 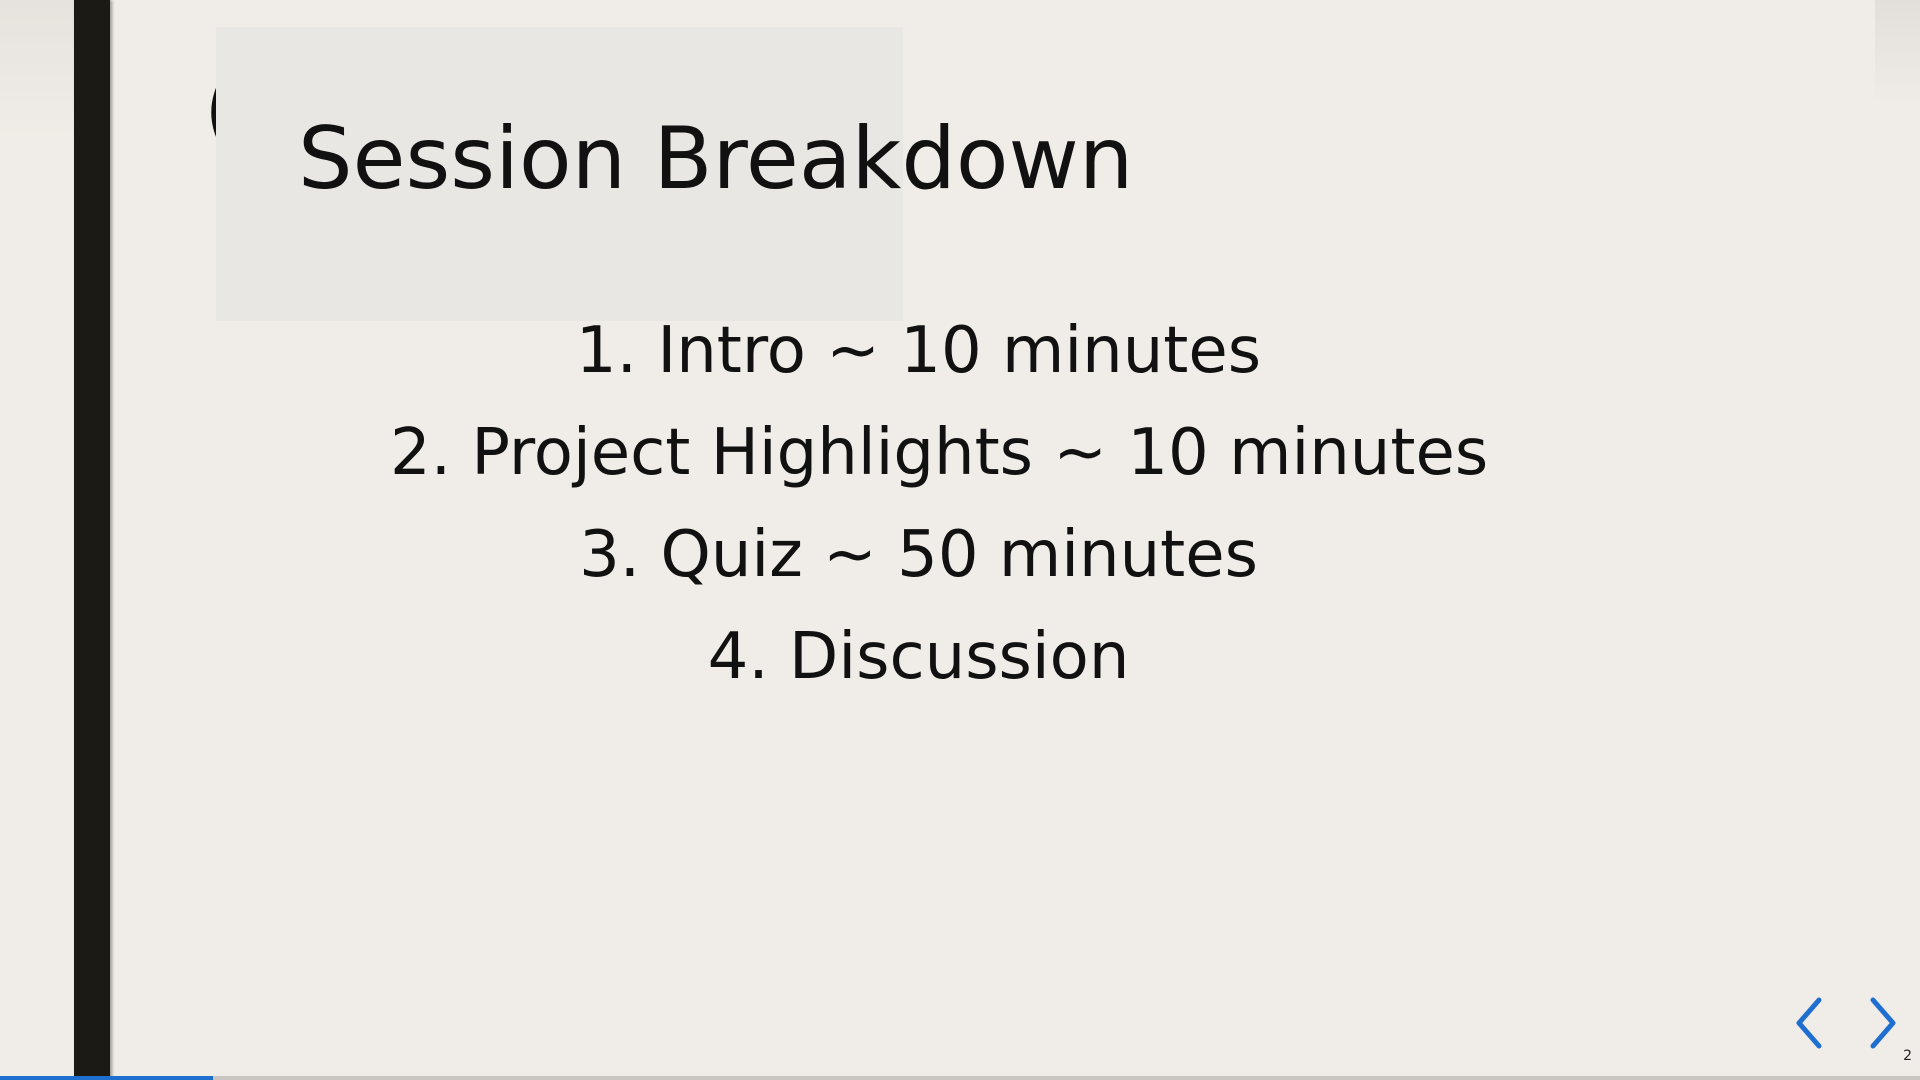 I want to click on chevron-right-icon, so click(x=1883, y=1023).